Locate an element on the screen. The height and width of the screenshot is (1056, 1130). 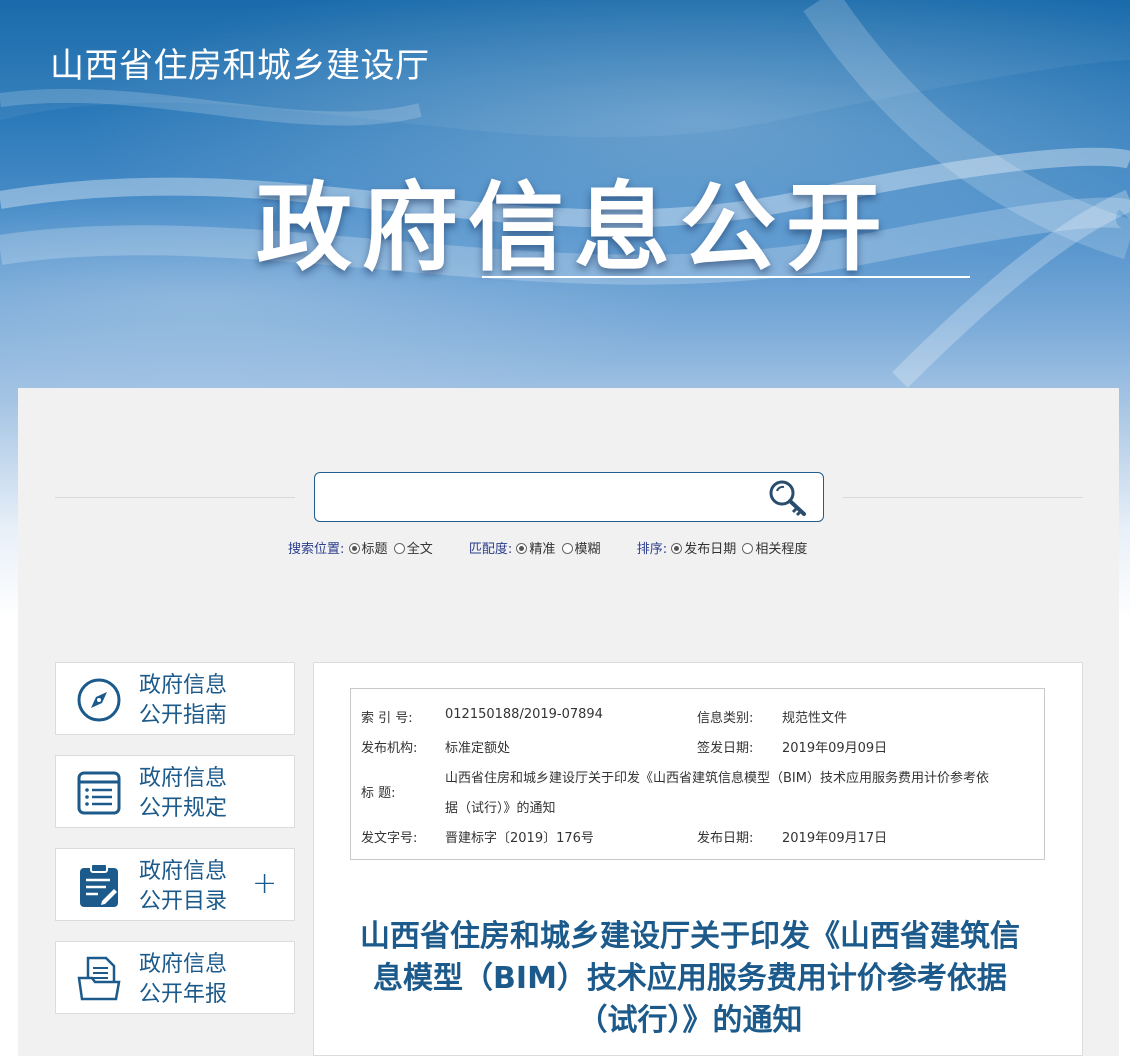
match-label: 匹配度: is located at coordinates (490, 549).